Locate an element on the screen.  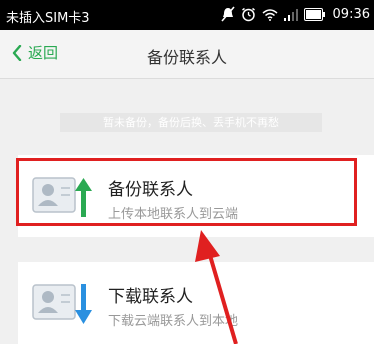
clock: 09:36 is located at coordinates (351, 14).